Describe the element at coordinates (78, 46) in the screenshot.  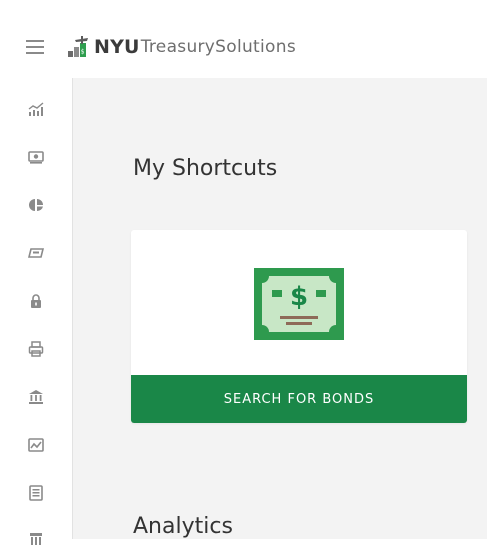
I see `nyu-torch-logo-icon: $` at that location.